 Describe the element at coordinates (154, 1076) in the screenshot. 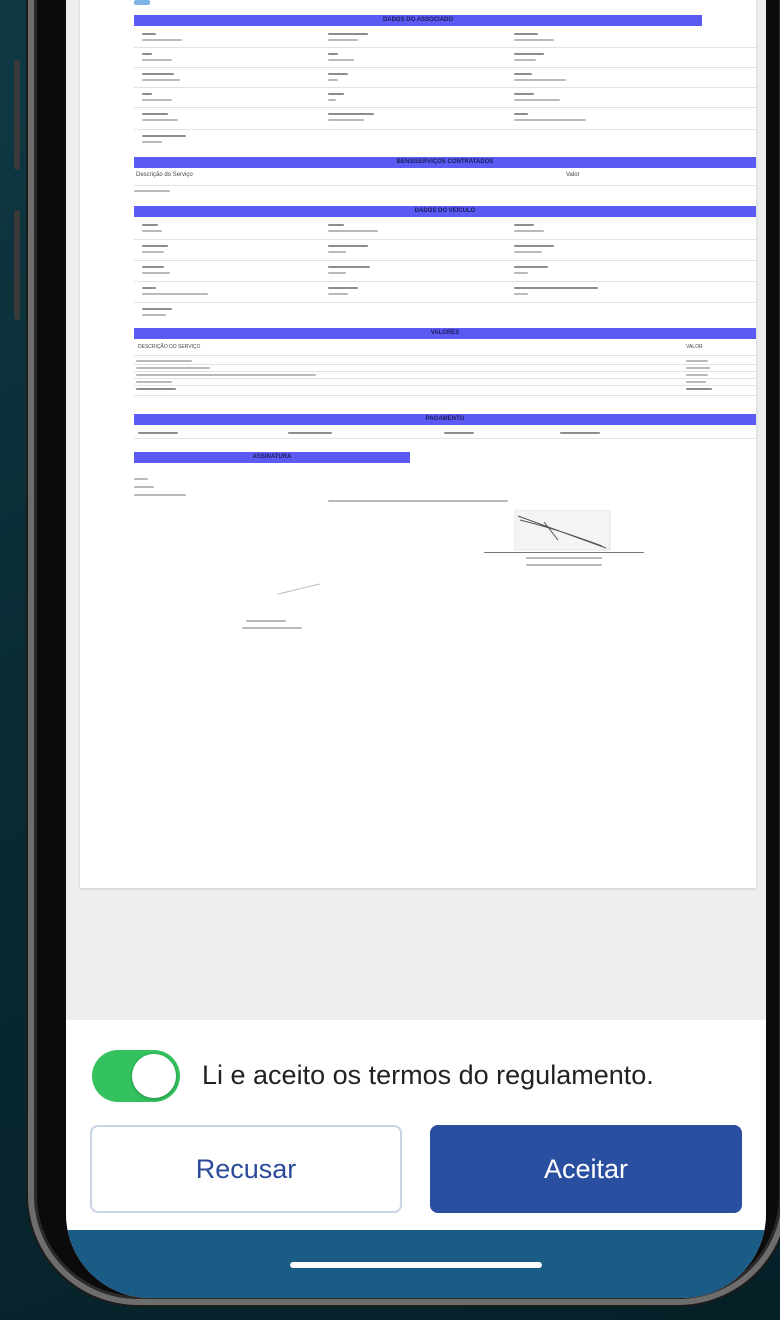

I see `toggle-knob` at that location.